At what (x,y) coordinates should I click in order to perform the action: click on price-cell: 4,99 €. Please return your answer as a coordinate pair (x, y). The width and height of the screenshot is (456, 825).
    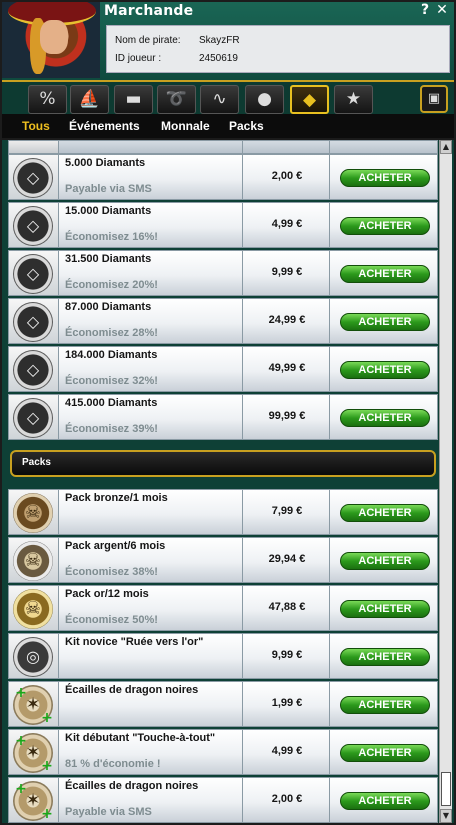
    Looking at the image, I should click on (286, 225).